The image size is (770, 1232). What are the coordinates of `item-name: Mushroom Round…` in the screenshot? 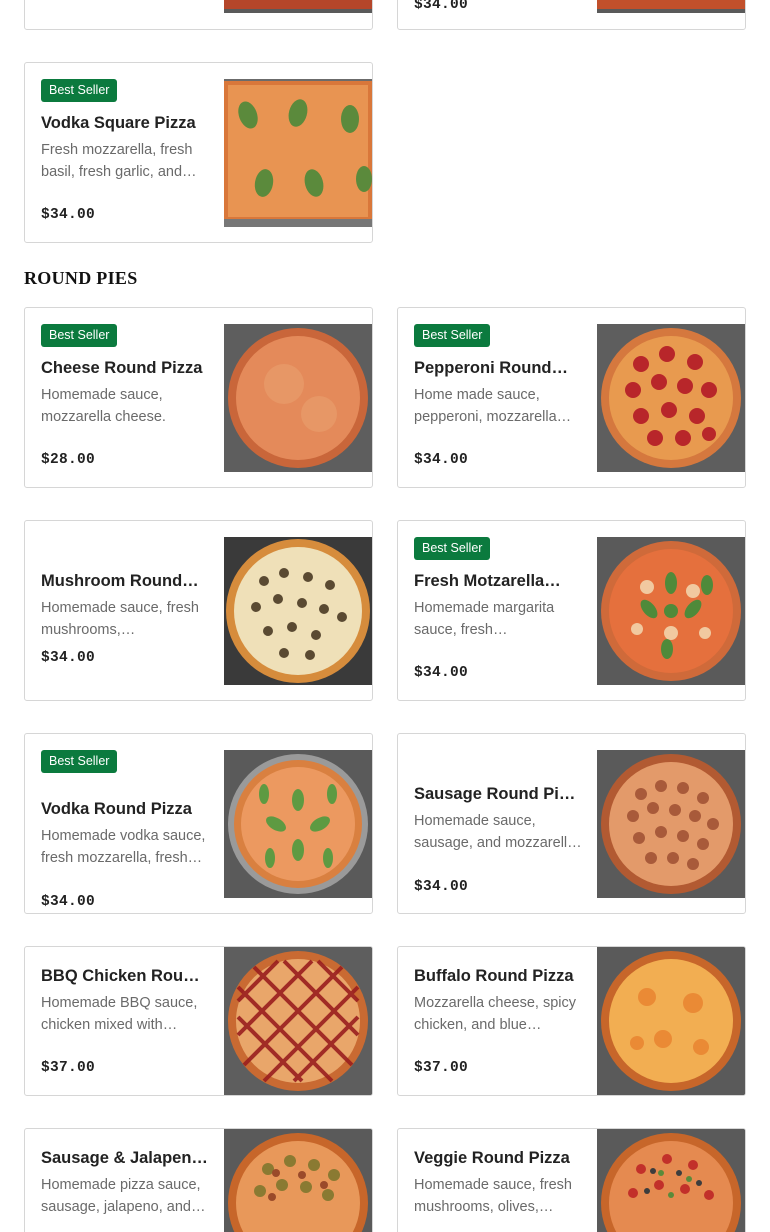 It's located at (120, 581).